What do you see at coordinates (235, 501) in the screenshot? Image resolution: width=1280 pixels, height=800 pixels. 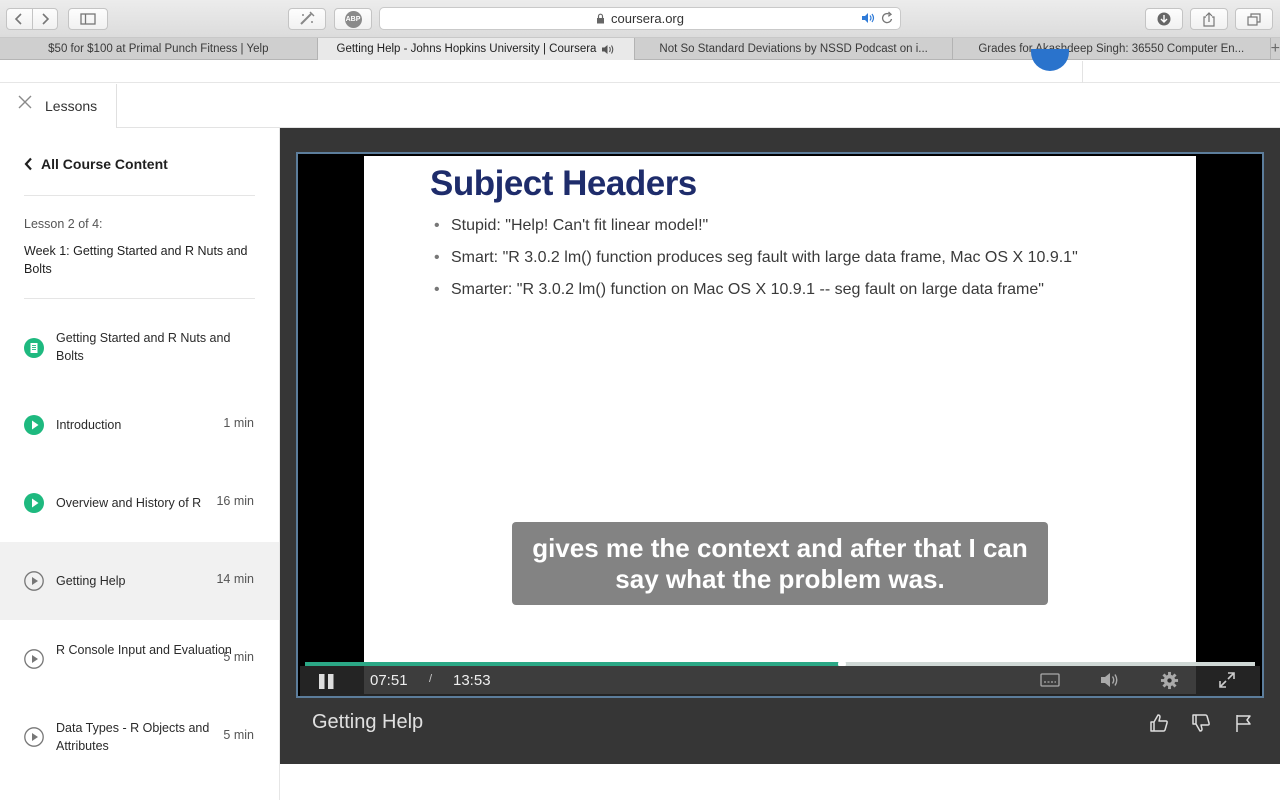 I see `item-duration: 16 min` at bounding box center [235, 501].